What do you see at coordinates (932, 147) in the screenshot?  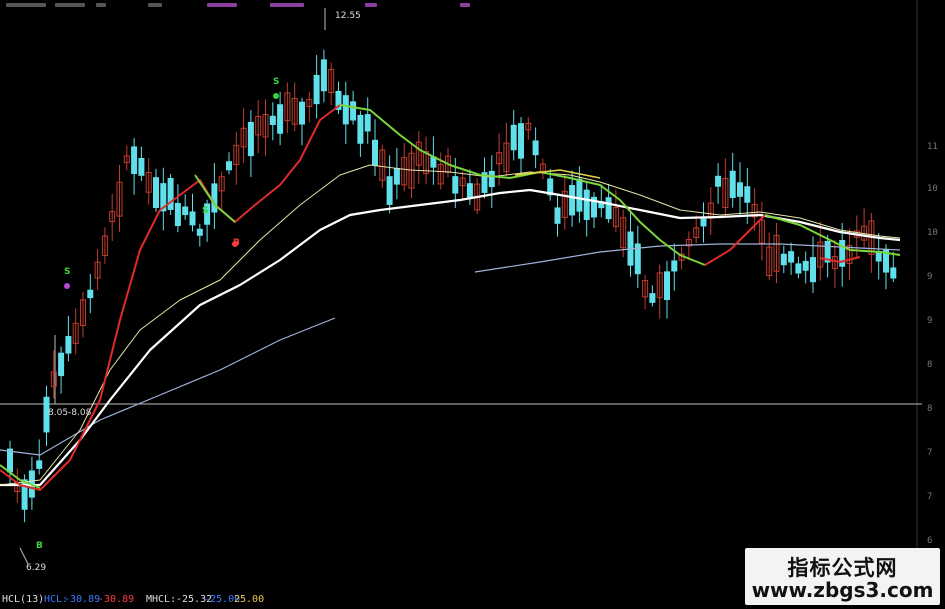 I see `price-axis-tick: 11` at bounding box center [932, 147].